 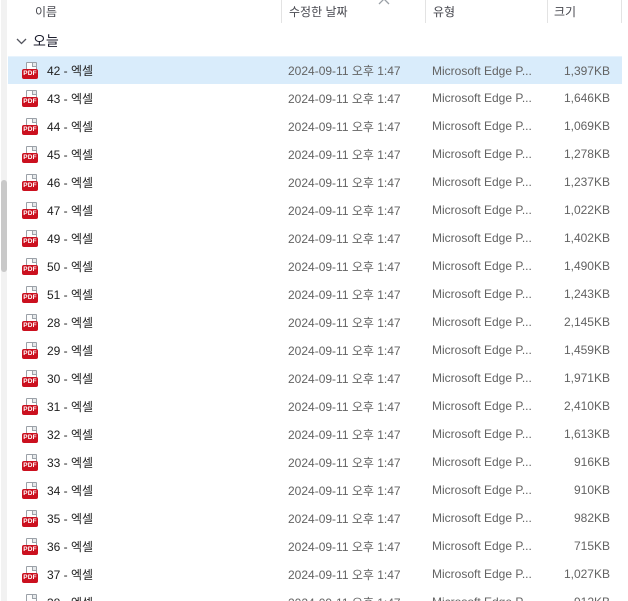 I want to click on file-size: 910KB, so click(x=591, y=490).